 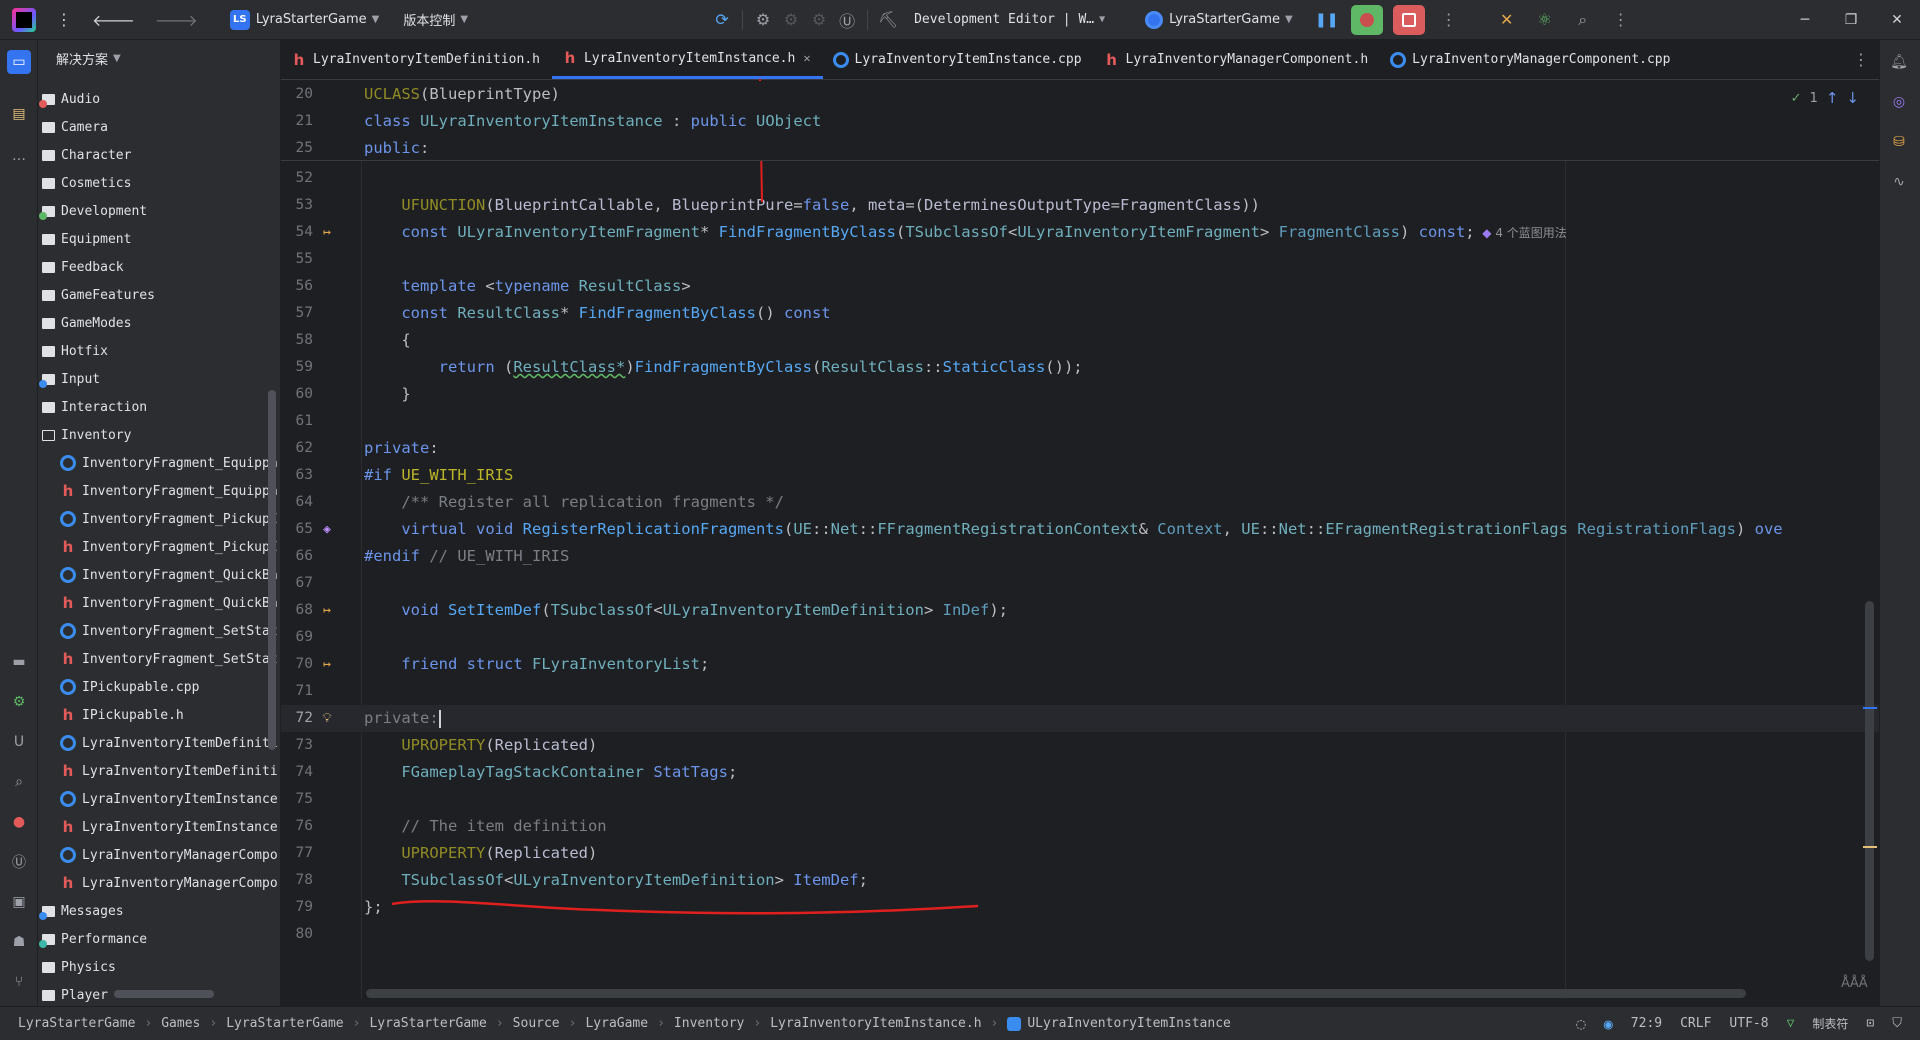 I want to click on close-icon: ✕, so click(x=1897, y=20).